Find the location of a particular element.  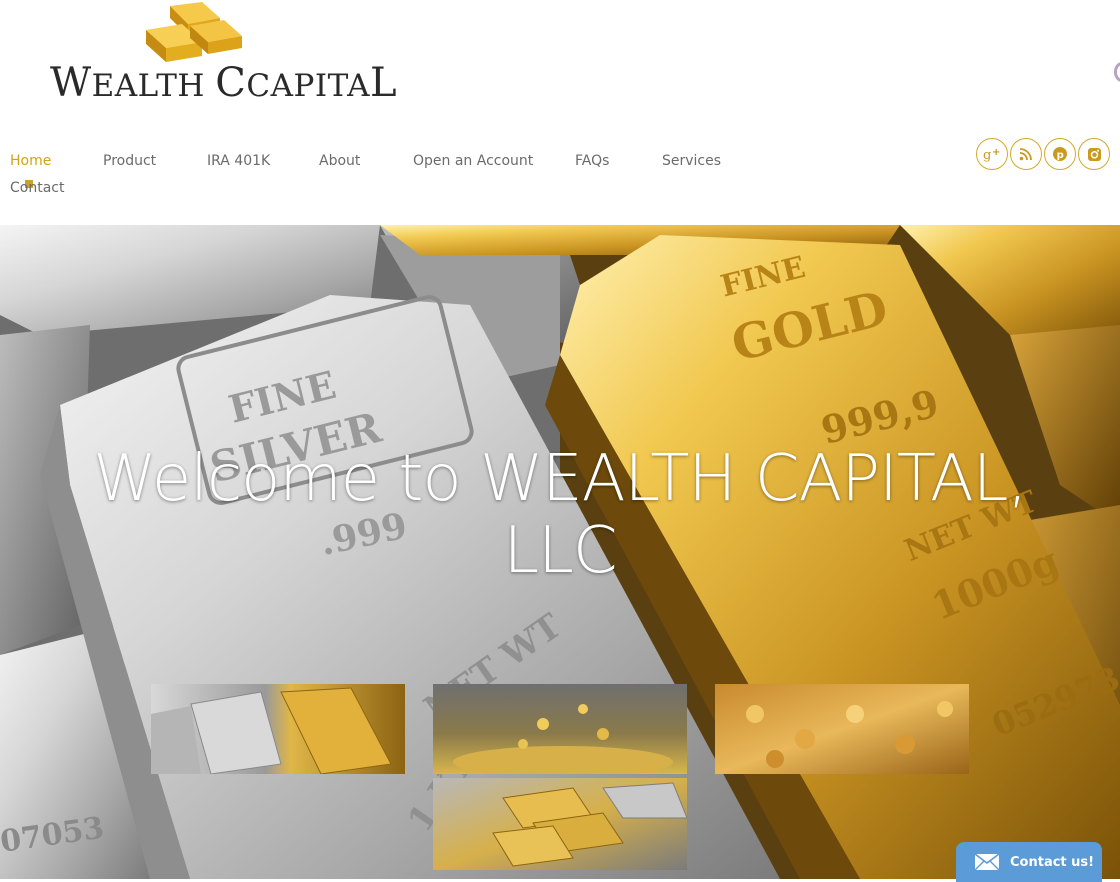

instagram-icon is located at coordinates (1094, 154).